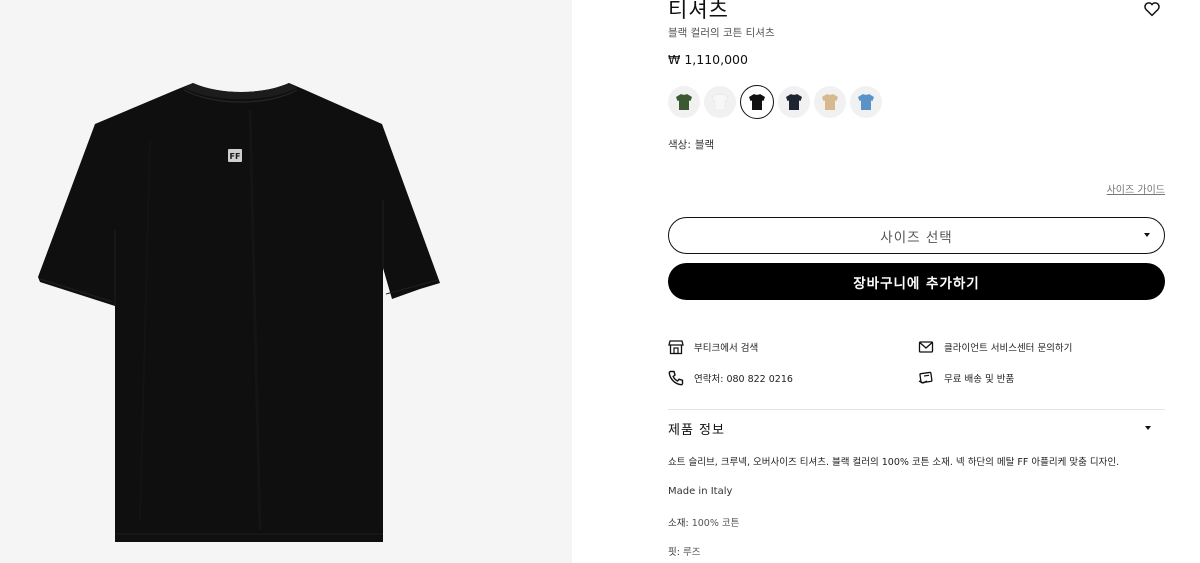 This screenshot has height=563, width=1200. What do you see at coordinates (925, 377) in the screenshot?
I see `delivery-icon` at bounding box center [925, 377].